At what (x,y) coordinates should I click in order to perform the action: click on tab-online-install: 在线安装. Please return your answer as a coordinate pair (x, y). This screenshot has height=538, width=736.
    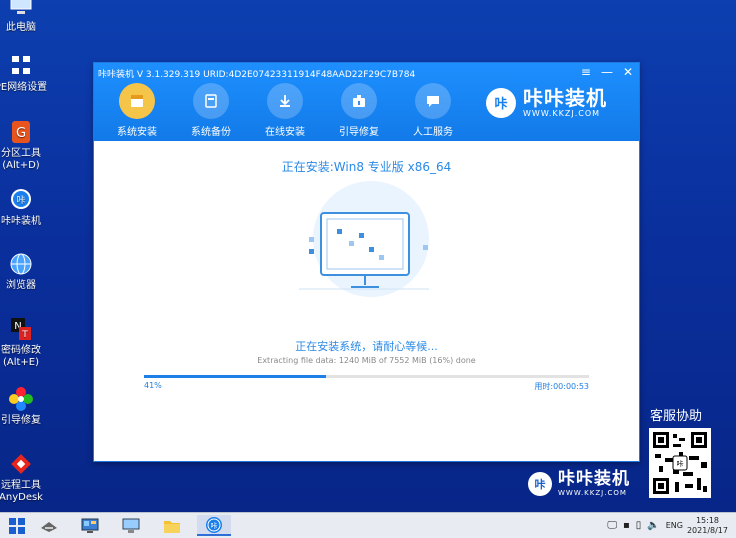
    Looking at the image, I should click on (285, 110).